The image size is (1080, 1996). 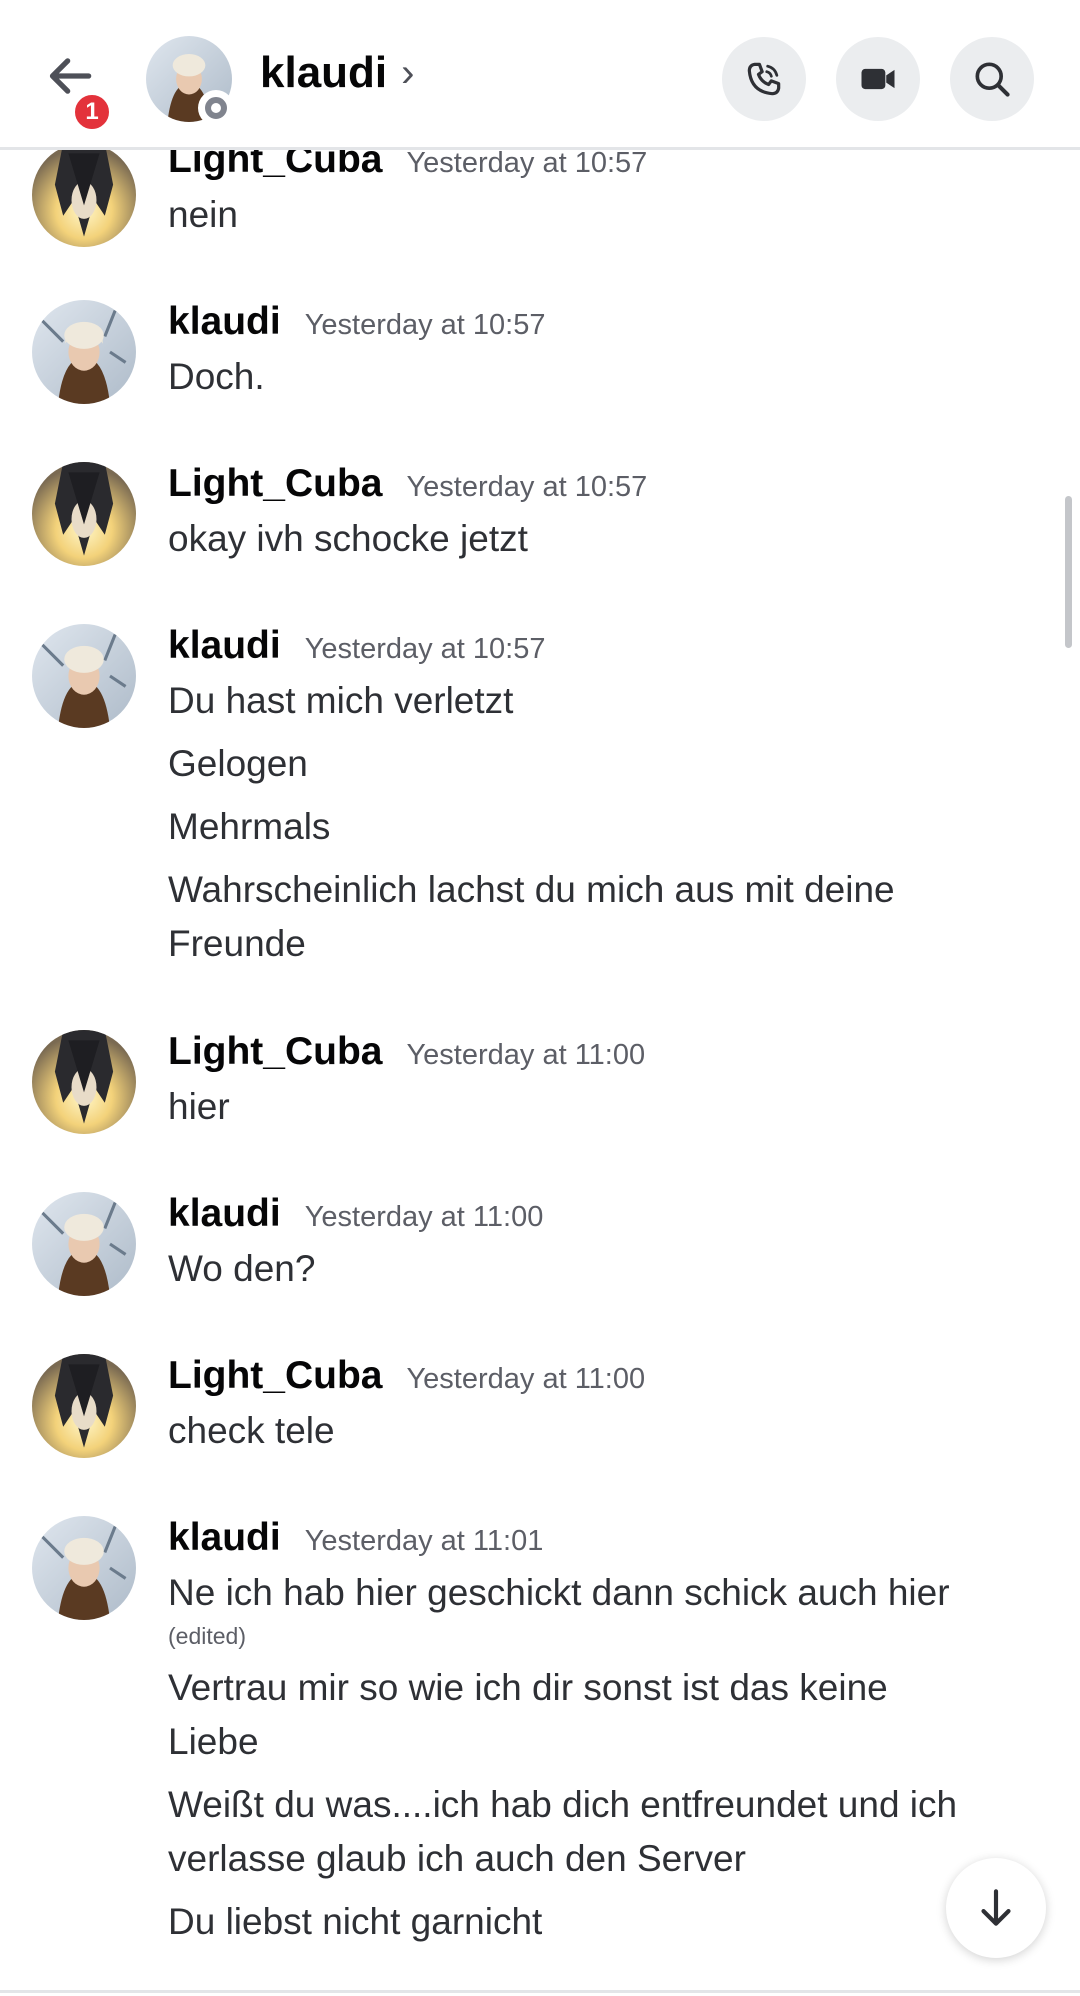 I want to click on video-call-button, so click(x=878, y=79).